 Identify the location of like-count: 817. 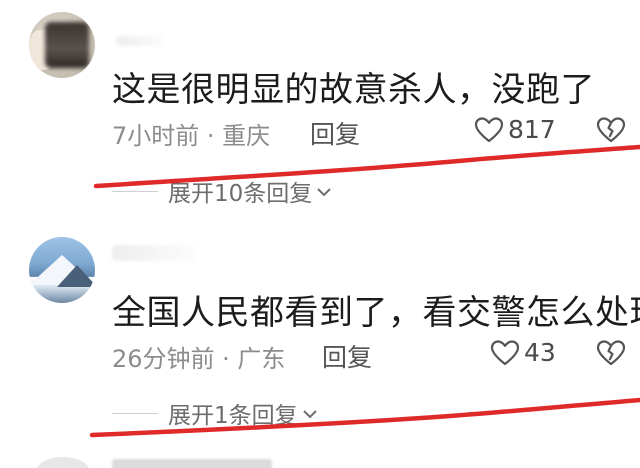
(532, 129).